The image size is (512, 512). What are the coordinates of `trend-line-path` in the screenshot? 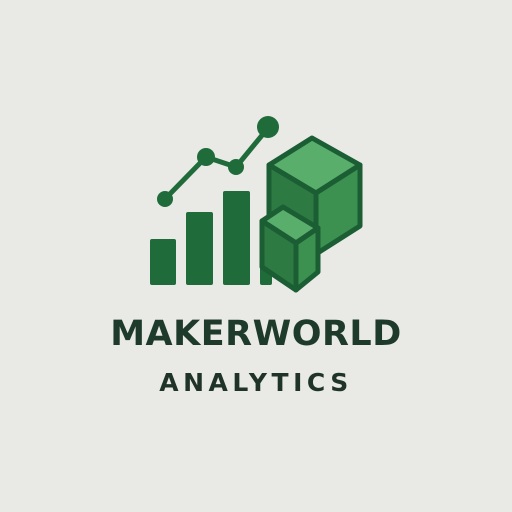 It's located at (216, 163).